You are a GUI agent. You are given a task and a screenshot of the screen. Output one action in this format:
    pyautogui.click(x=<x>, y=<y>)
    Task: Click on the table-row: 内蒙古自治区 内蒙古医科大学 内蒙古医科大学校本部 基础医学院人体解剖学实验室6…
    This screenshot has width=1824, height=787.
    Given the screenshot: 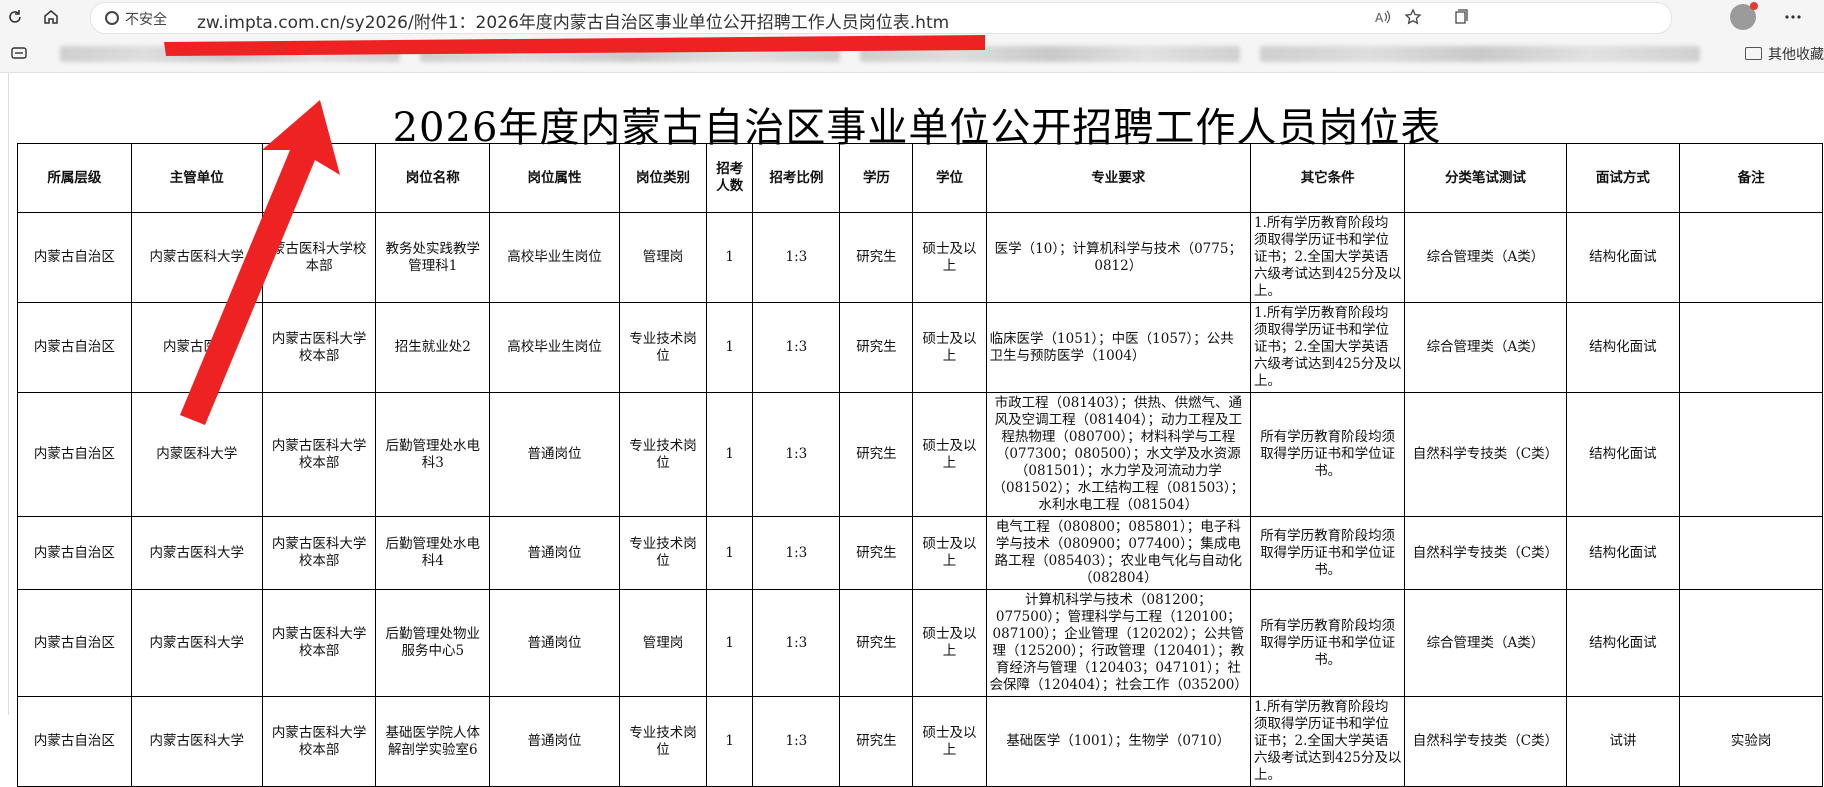 What is the action you would take?
    pyautogui.click(x=920, y=741)
    